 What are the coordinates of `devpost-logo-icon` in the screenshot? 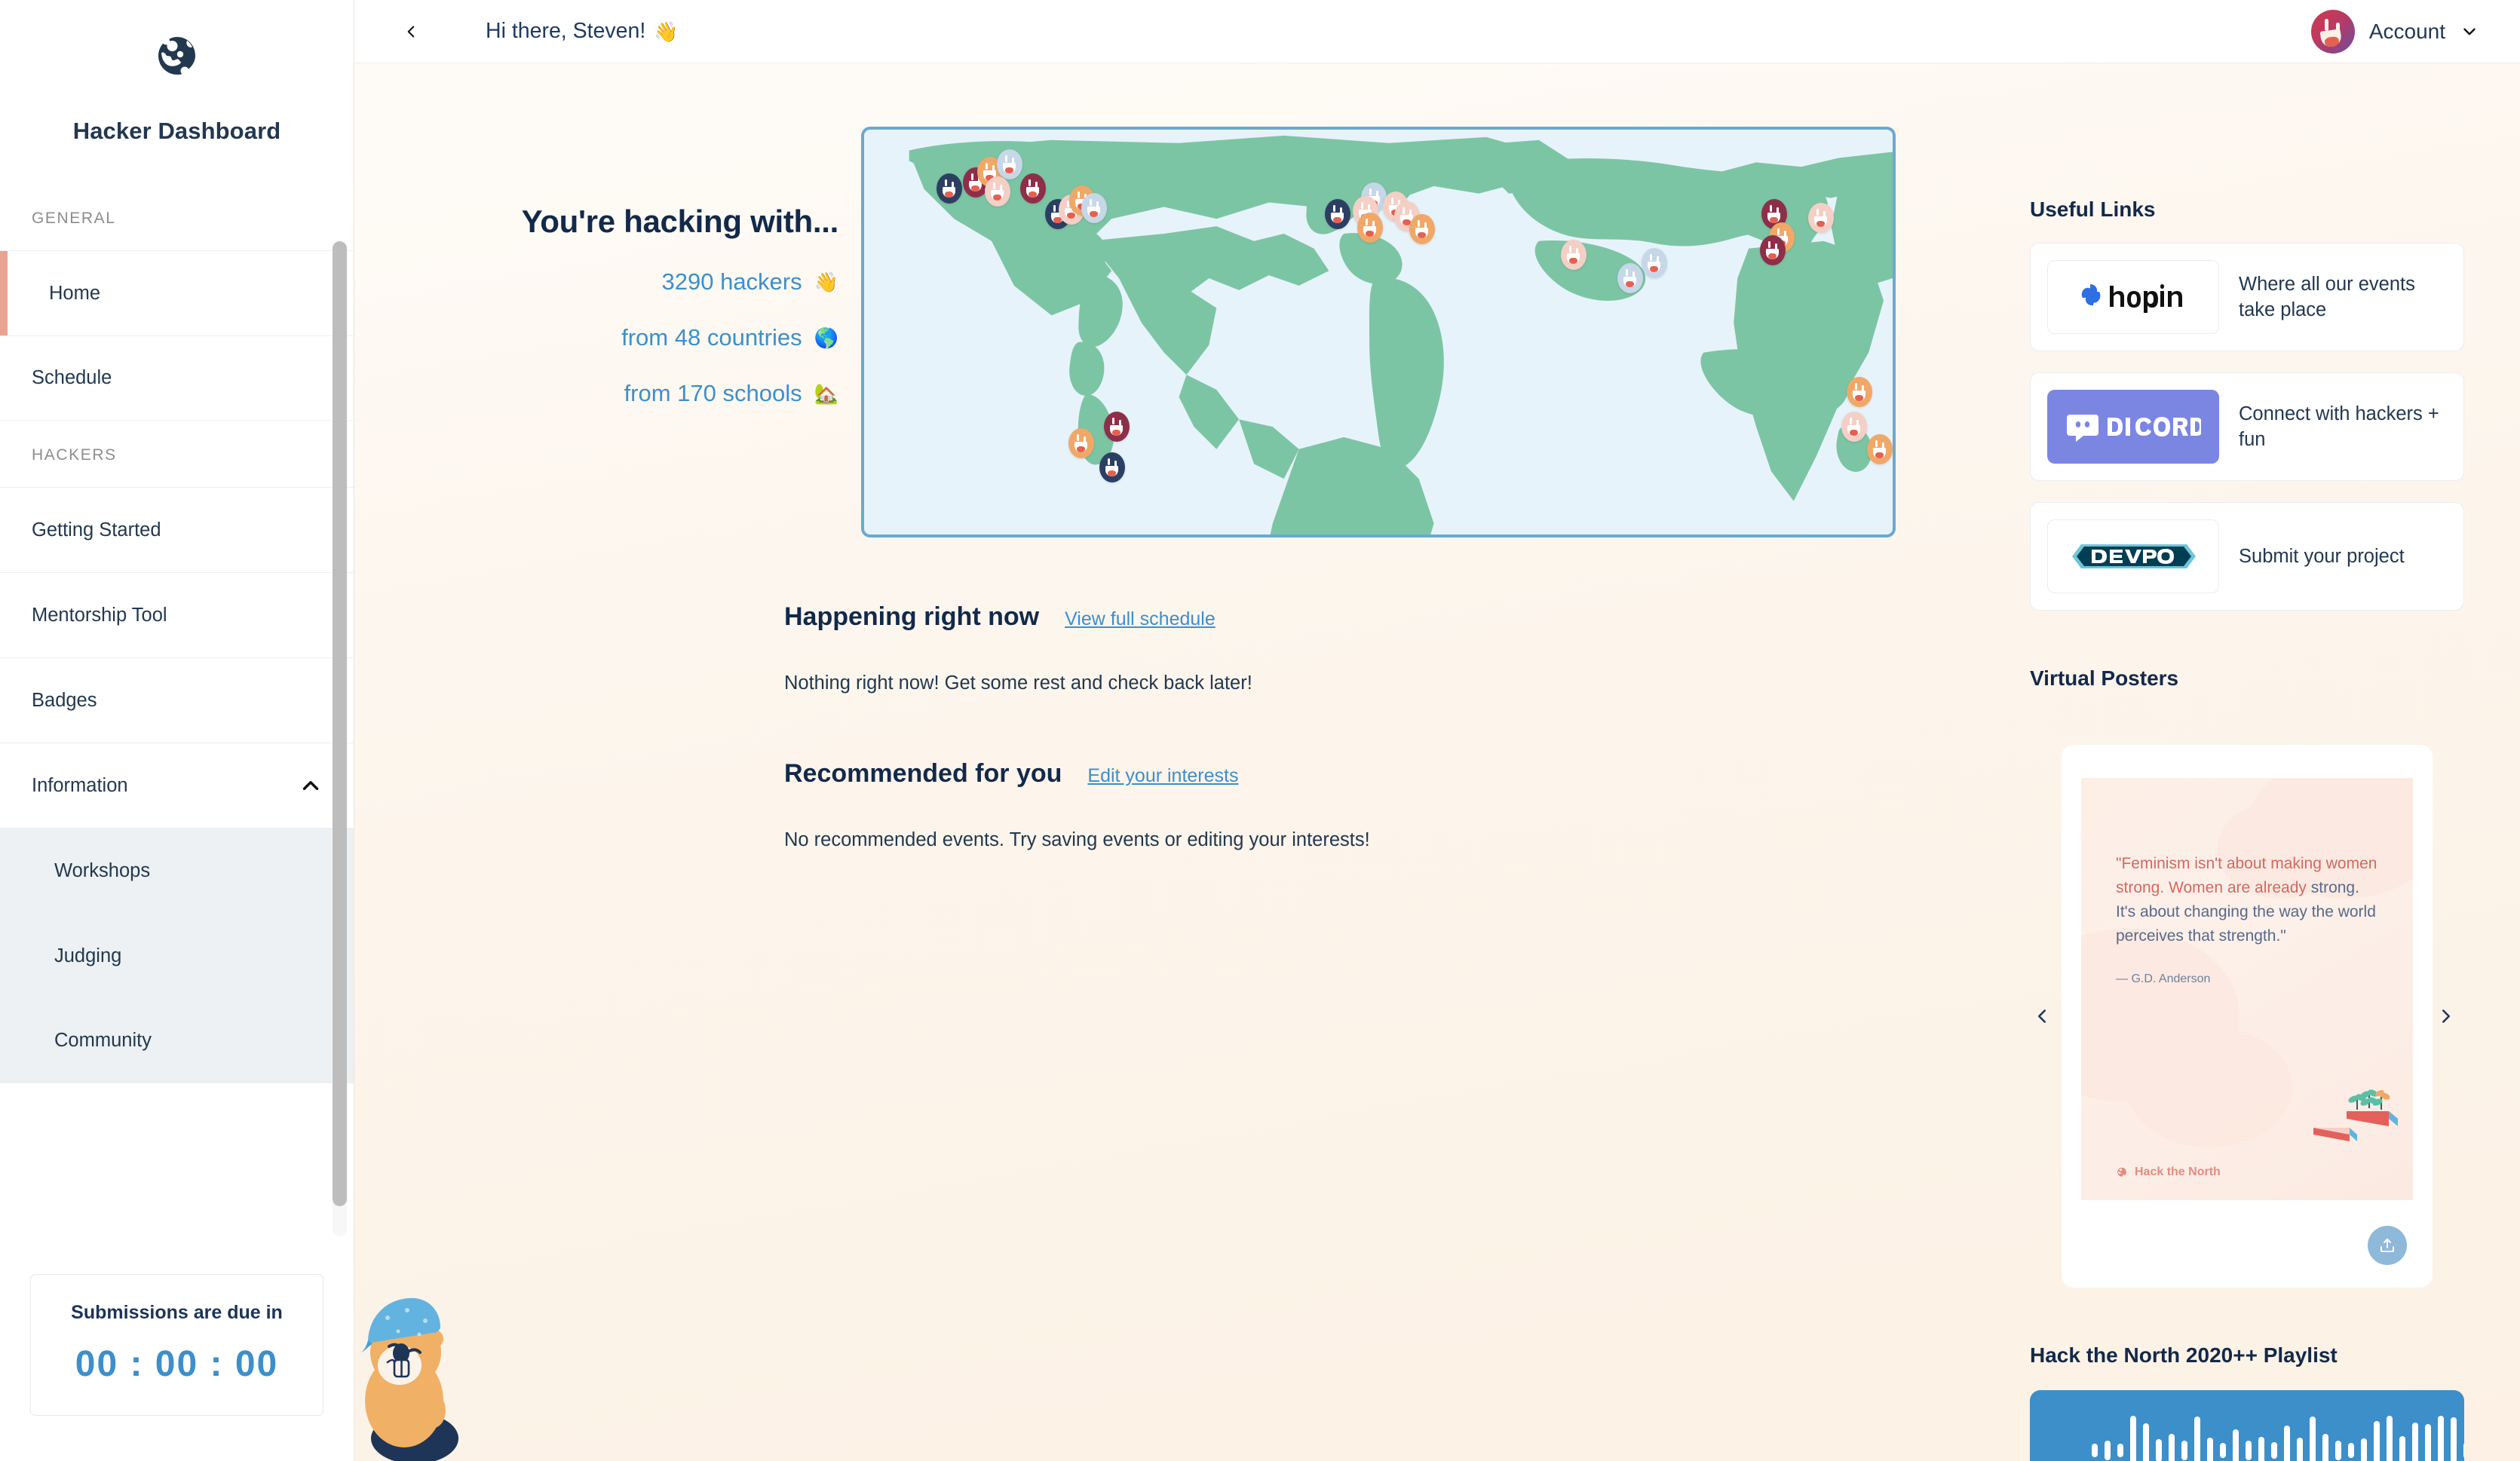 It's located at (2133, 556).